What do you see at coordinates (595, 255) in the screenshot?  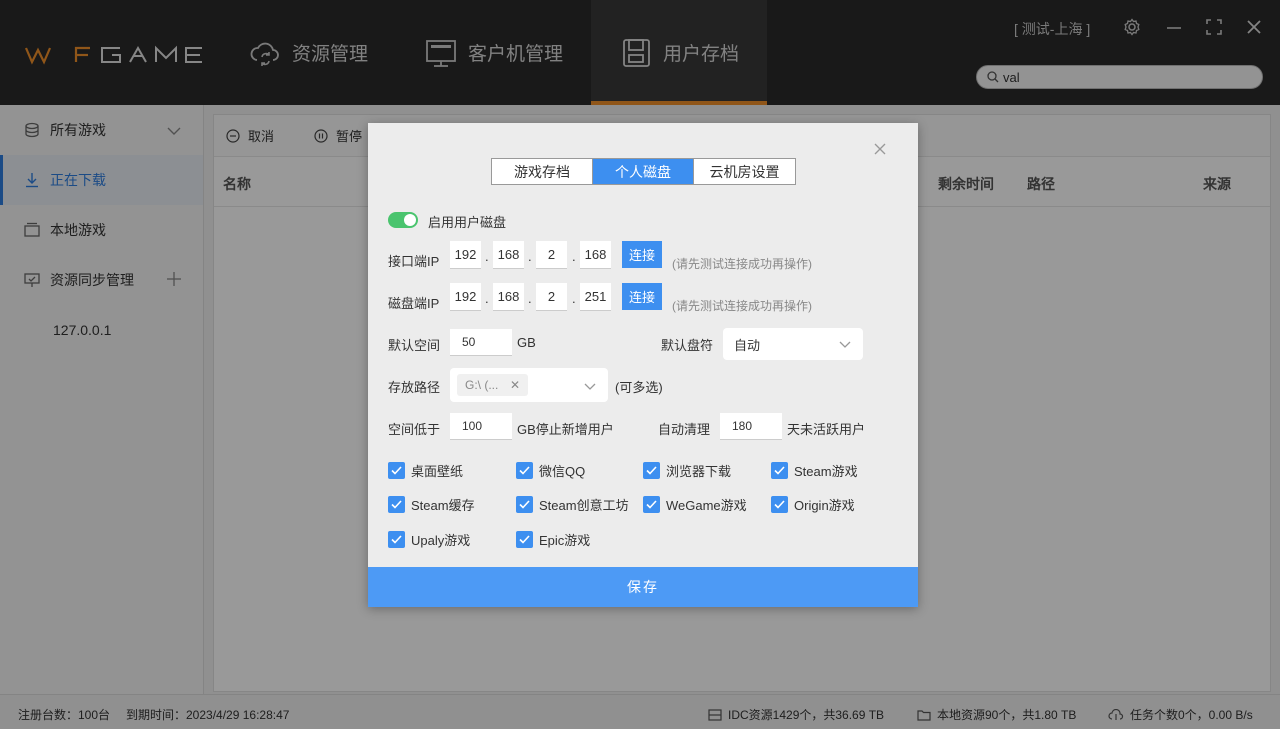 I see `iface-ip-octet-4: 168` at bounding box center [595, 255].